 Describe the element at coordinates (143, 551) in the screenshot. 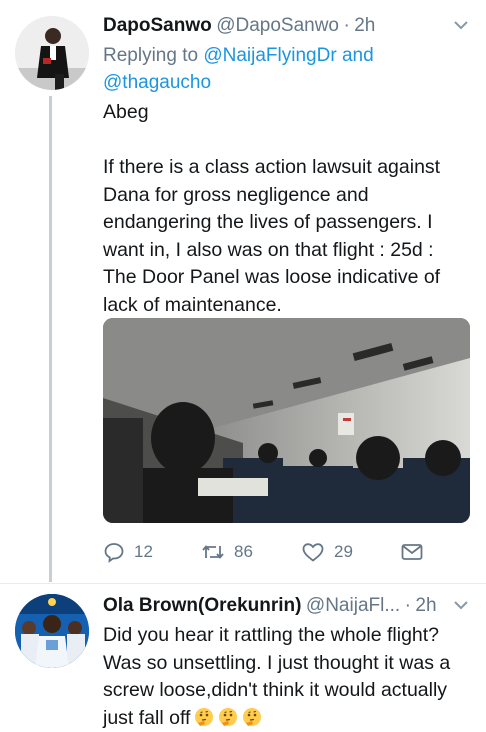

I see `reply-count: 12` at that location.